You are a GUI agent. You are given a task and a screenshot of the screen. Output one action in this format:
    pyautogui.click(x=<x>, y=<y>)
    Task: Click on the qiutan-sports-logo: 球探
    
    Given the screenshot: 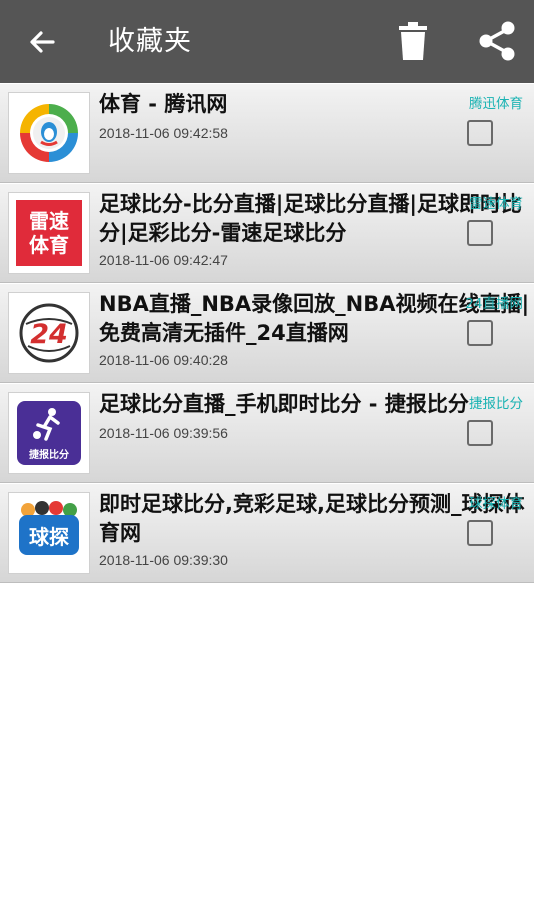 What is the action you would take?
    pyautogui.click(x=49, y=533)
    